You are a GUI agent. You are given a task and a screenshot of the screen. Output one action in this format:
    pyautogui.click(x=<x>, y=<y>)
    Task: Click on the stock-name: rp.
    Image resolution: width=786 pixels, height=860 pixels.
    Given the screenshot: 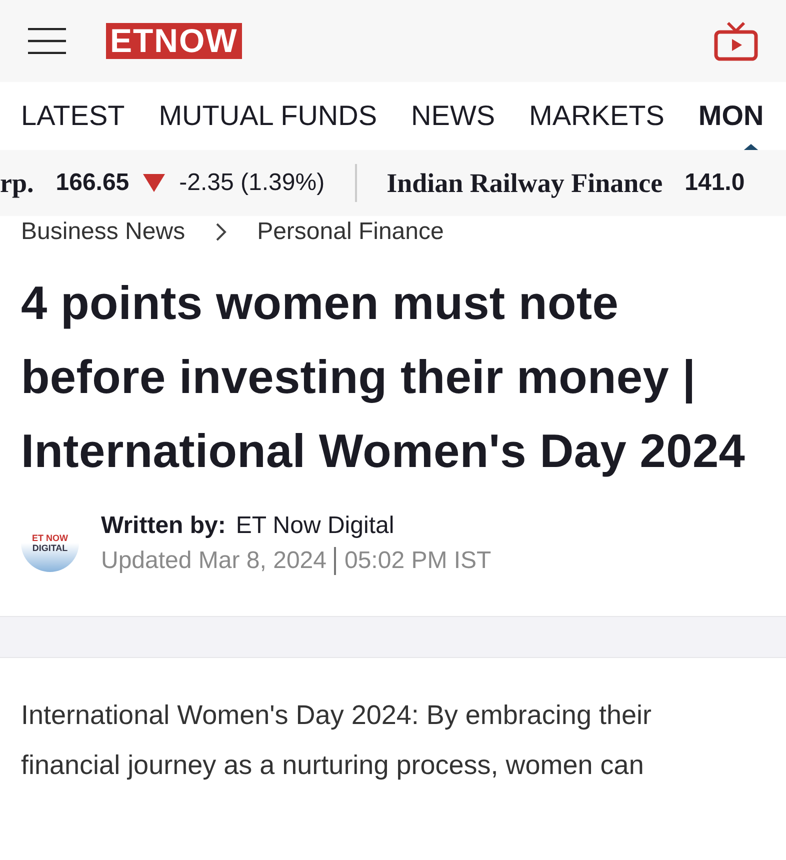 What is the action you would take?
    pyautogui.click(x=17, y=183)
    